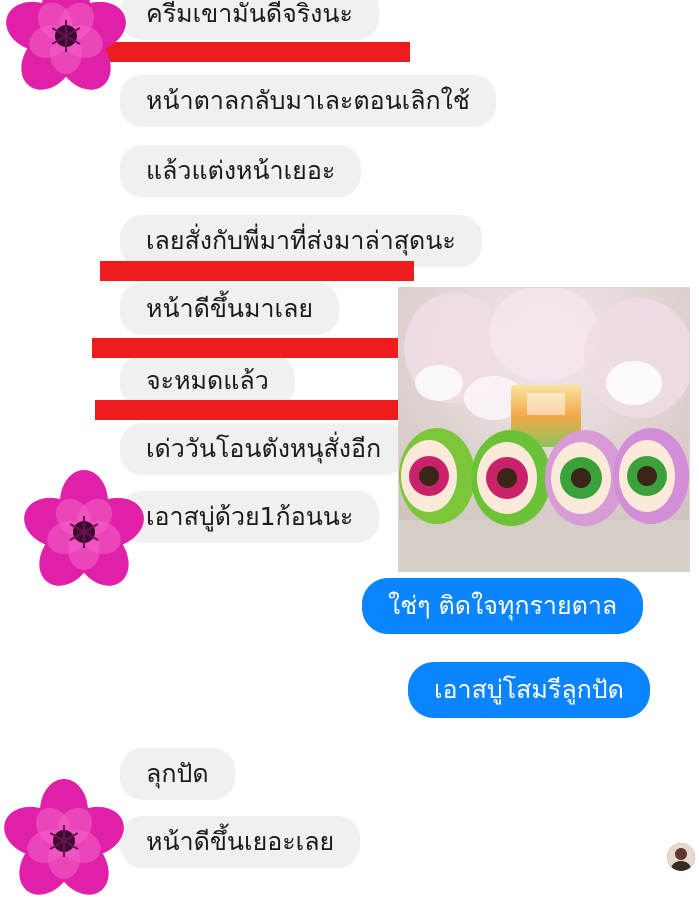 This screenshot has height=909, width=699. What do you see at coordinates (177, 774) in the screenshot?
I see `message-bubble-incoming: ลุกปัด` at bounding box center [177, 774].